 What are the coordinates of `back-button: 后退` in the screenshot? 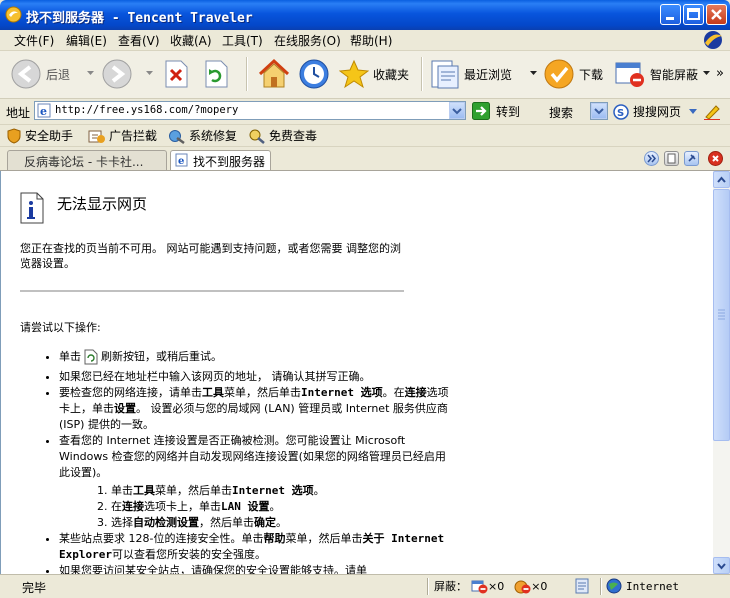 It's located at (40, 74).